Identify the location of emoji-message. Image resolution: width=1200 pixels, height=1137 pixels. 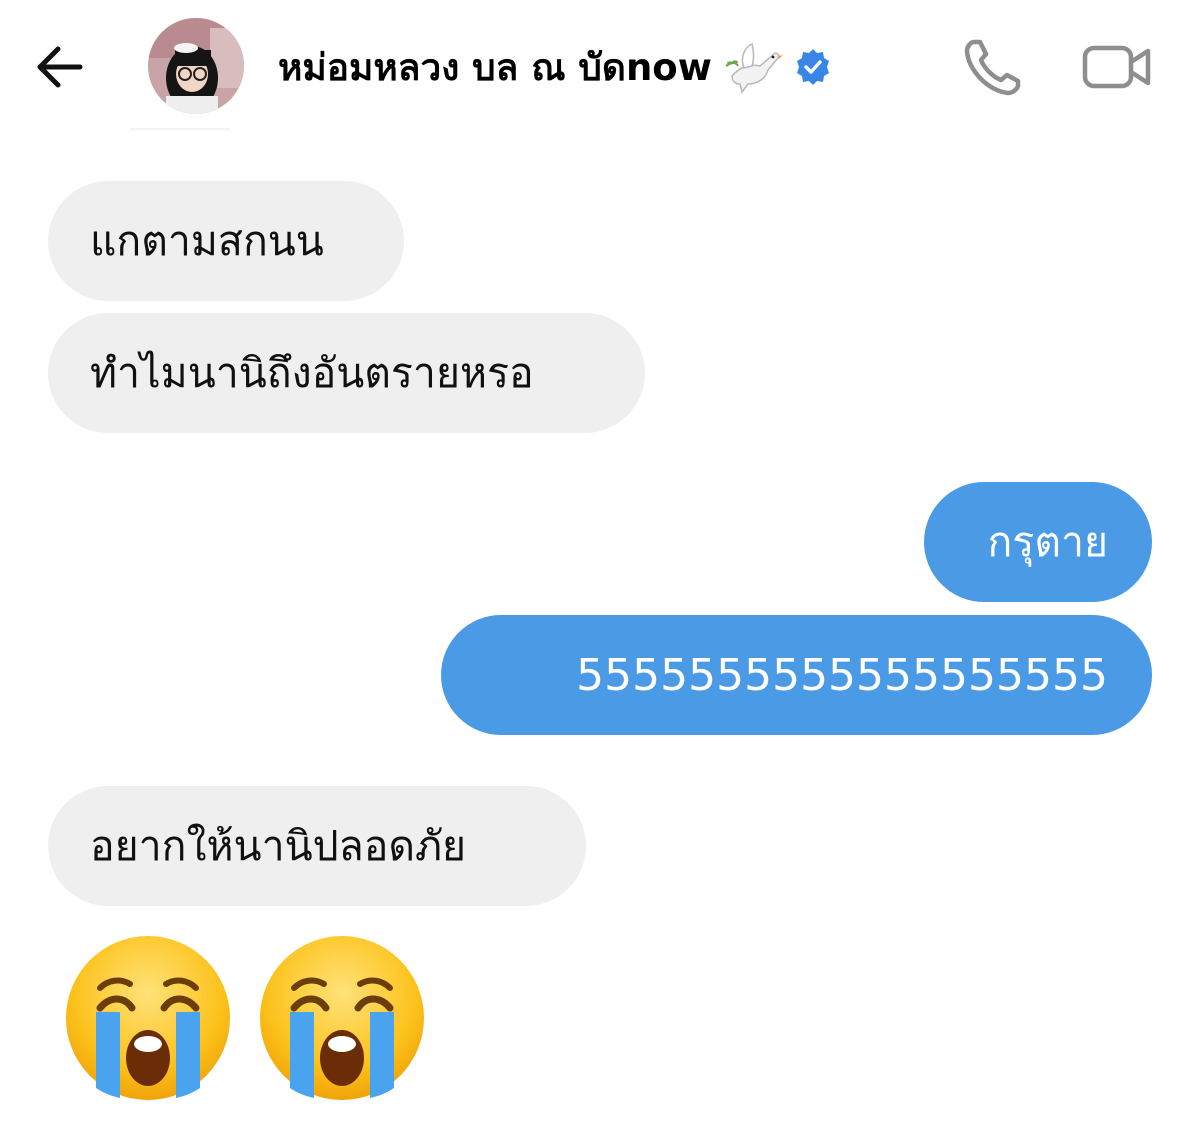
(248, 1025).